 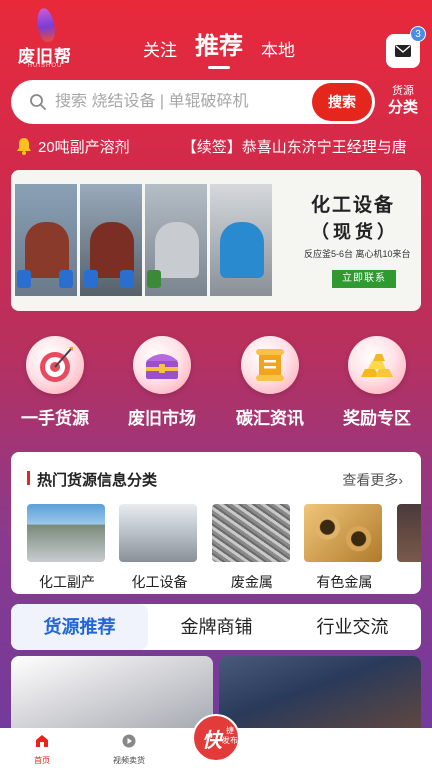 I want to click on hot-categories-list: 化工副产 化工设备 废金属 有色金属 机, so click(x=224, y=548).